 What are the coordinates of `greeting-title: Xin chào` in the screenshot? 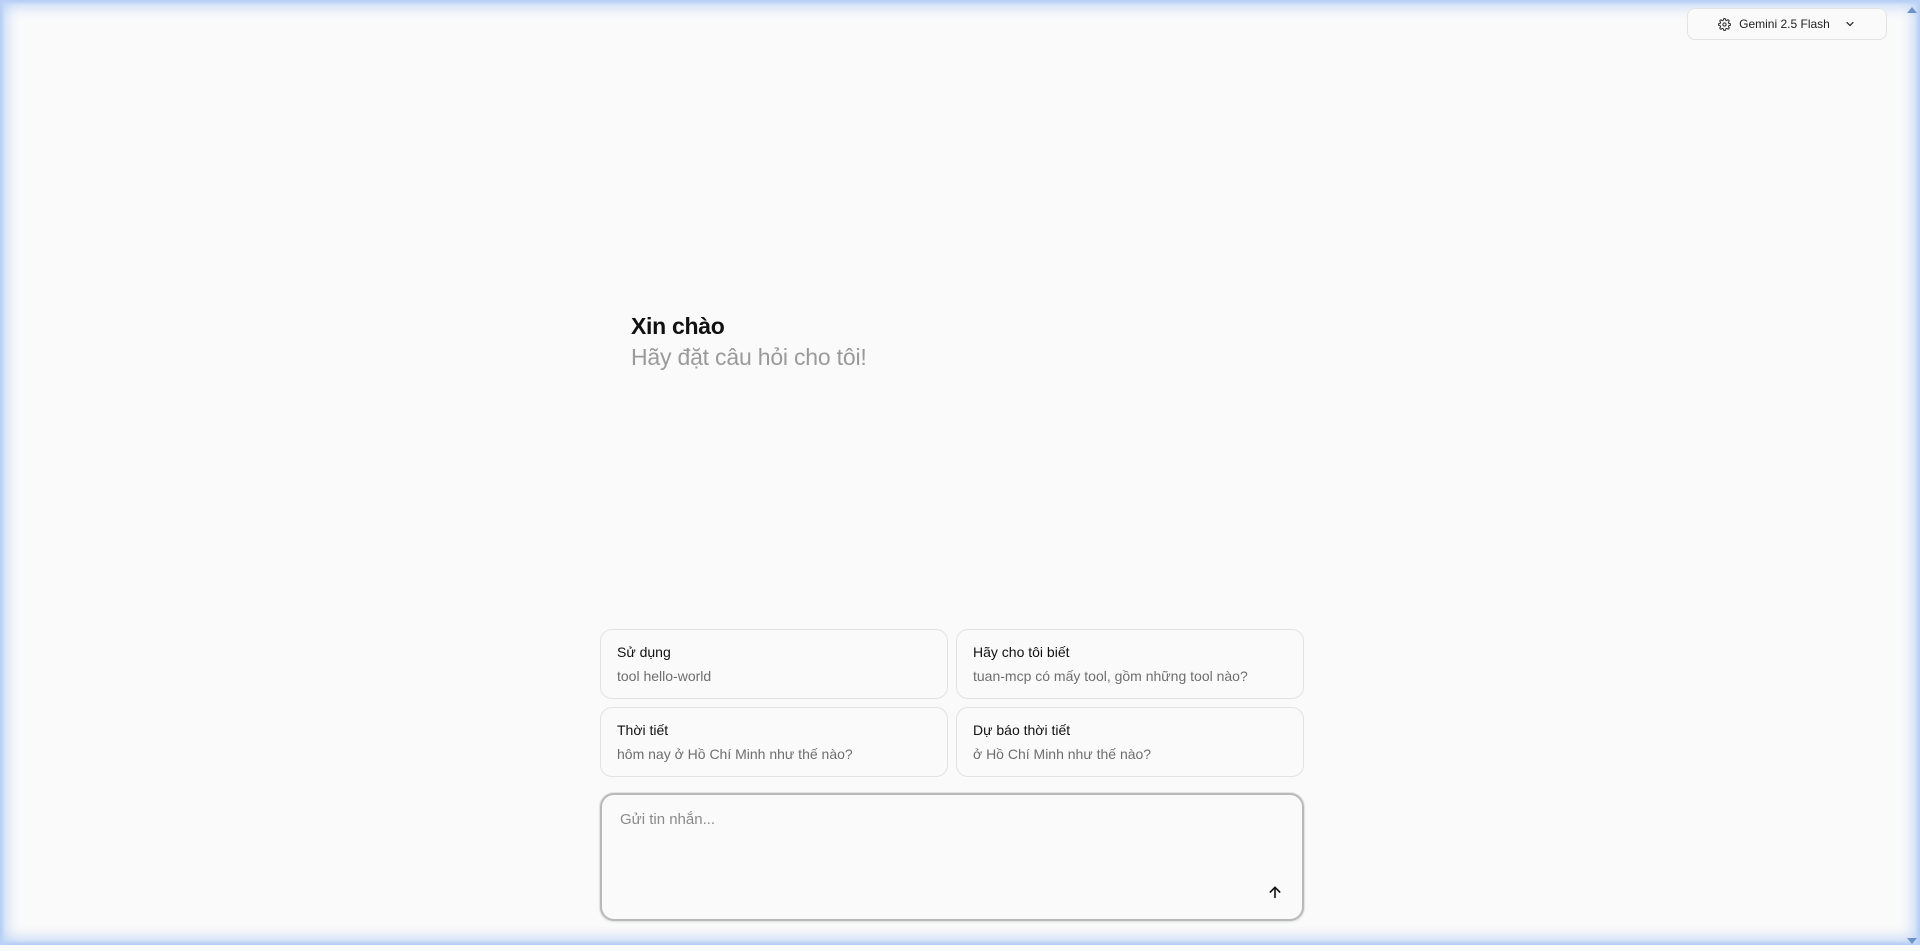 It's located at (678, 326).